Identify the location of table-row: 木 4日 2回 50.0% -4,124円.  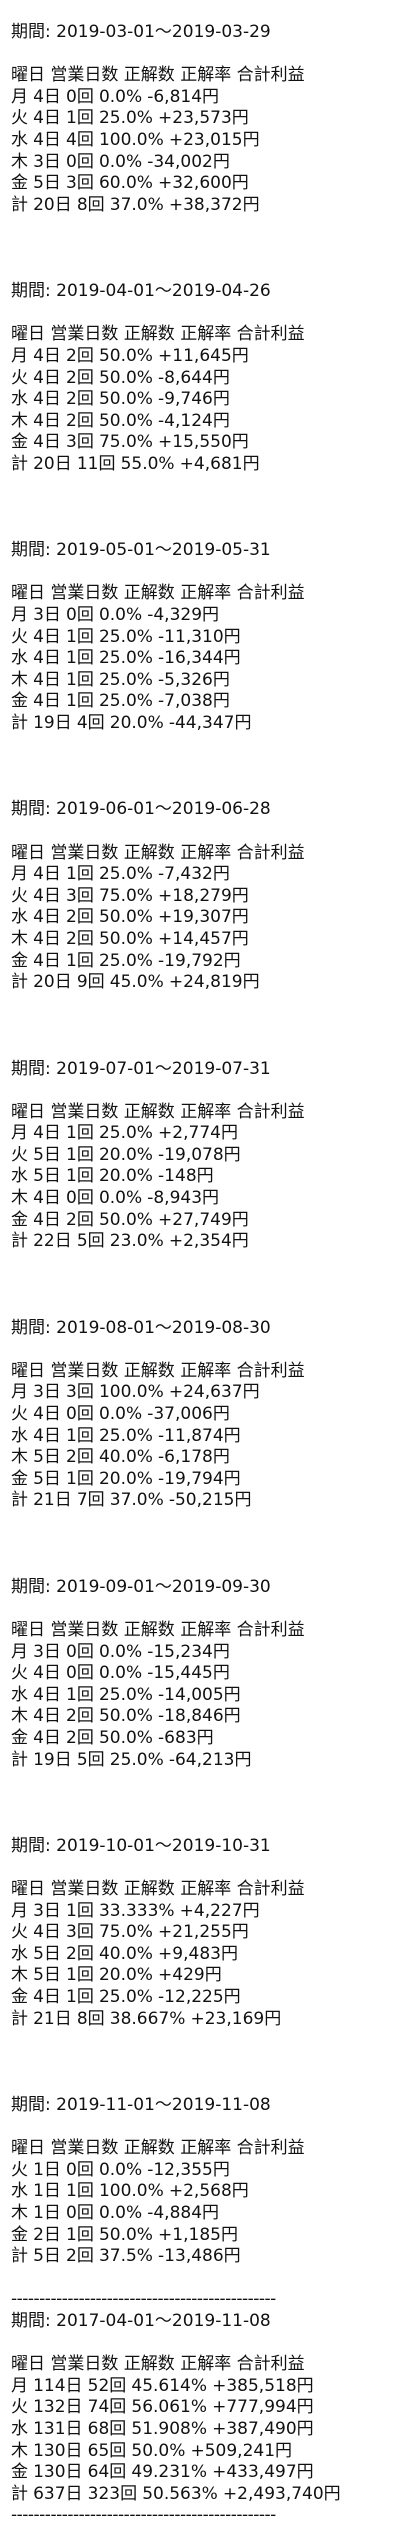
(205, 422).